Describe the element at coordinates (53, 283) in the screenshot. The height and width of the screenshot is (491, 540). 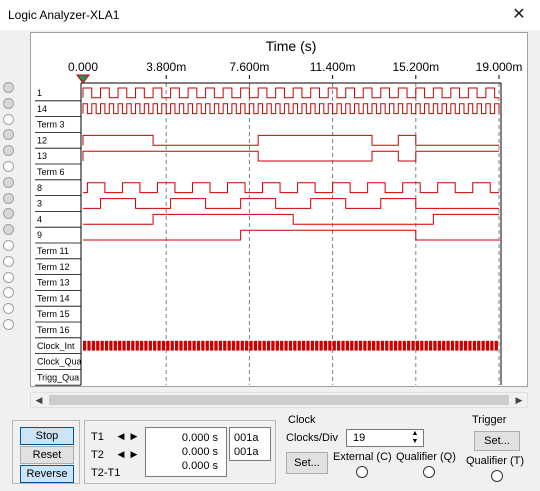
I see `channel-label: Term 13` at that location.